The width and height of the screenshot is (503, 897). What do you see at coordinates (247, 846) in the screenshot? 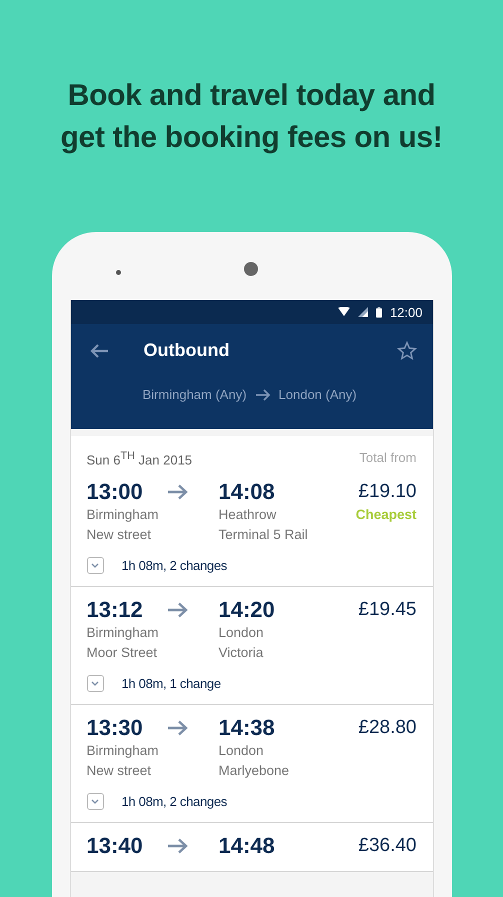
I see `arrival-time: 14:48` at bounding box center [247, 846].